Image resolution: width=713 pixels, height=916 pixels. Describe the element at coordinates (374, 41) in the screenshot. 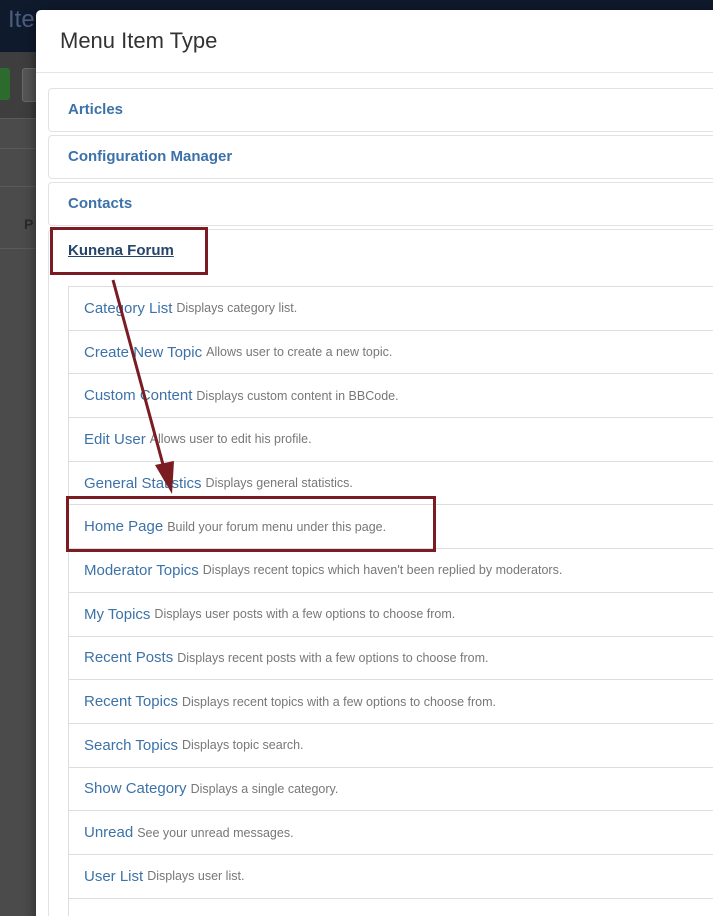

I see `modal-header: Menu Item Type` at that location.